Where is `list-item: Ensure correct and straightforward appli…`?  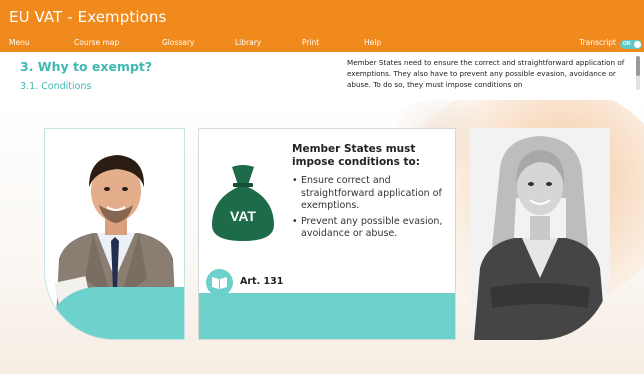 list-item: Ensure correct and straightforward appli… is located at coordinates (372, 194).